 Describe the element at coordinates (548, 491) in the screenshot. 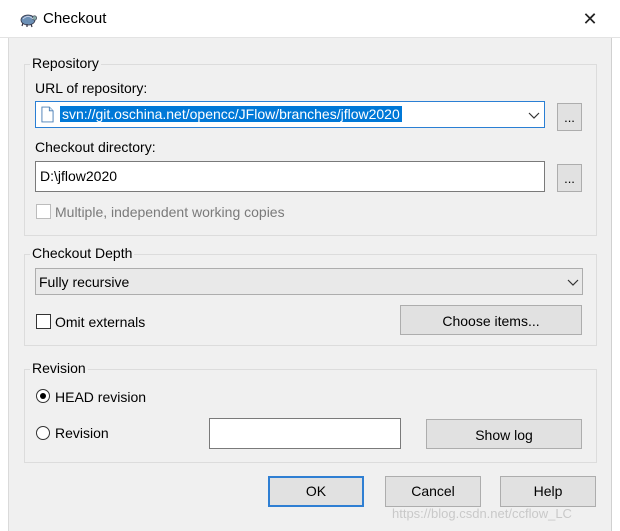

I see `help-button: Help` at that location.